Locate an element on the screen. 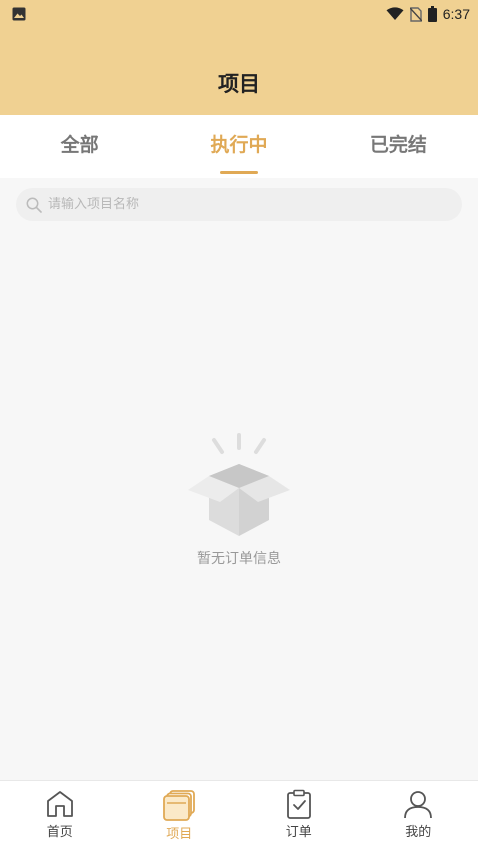 This screenshot has width=478, height=850. nav-orders: 订单 is located at coordinates (299, 815).